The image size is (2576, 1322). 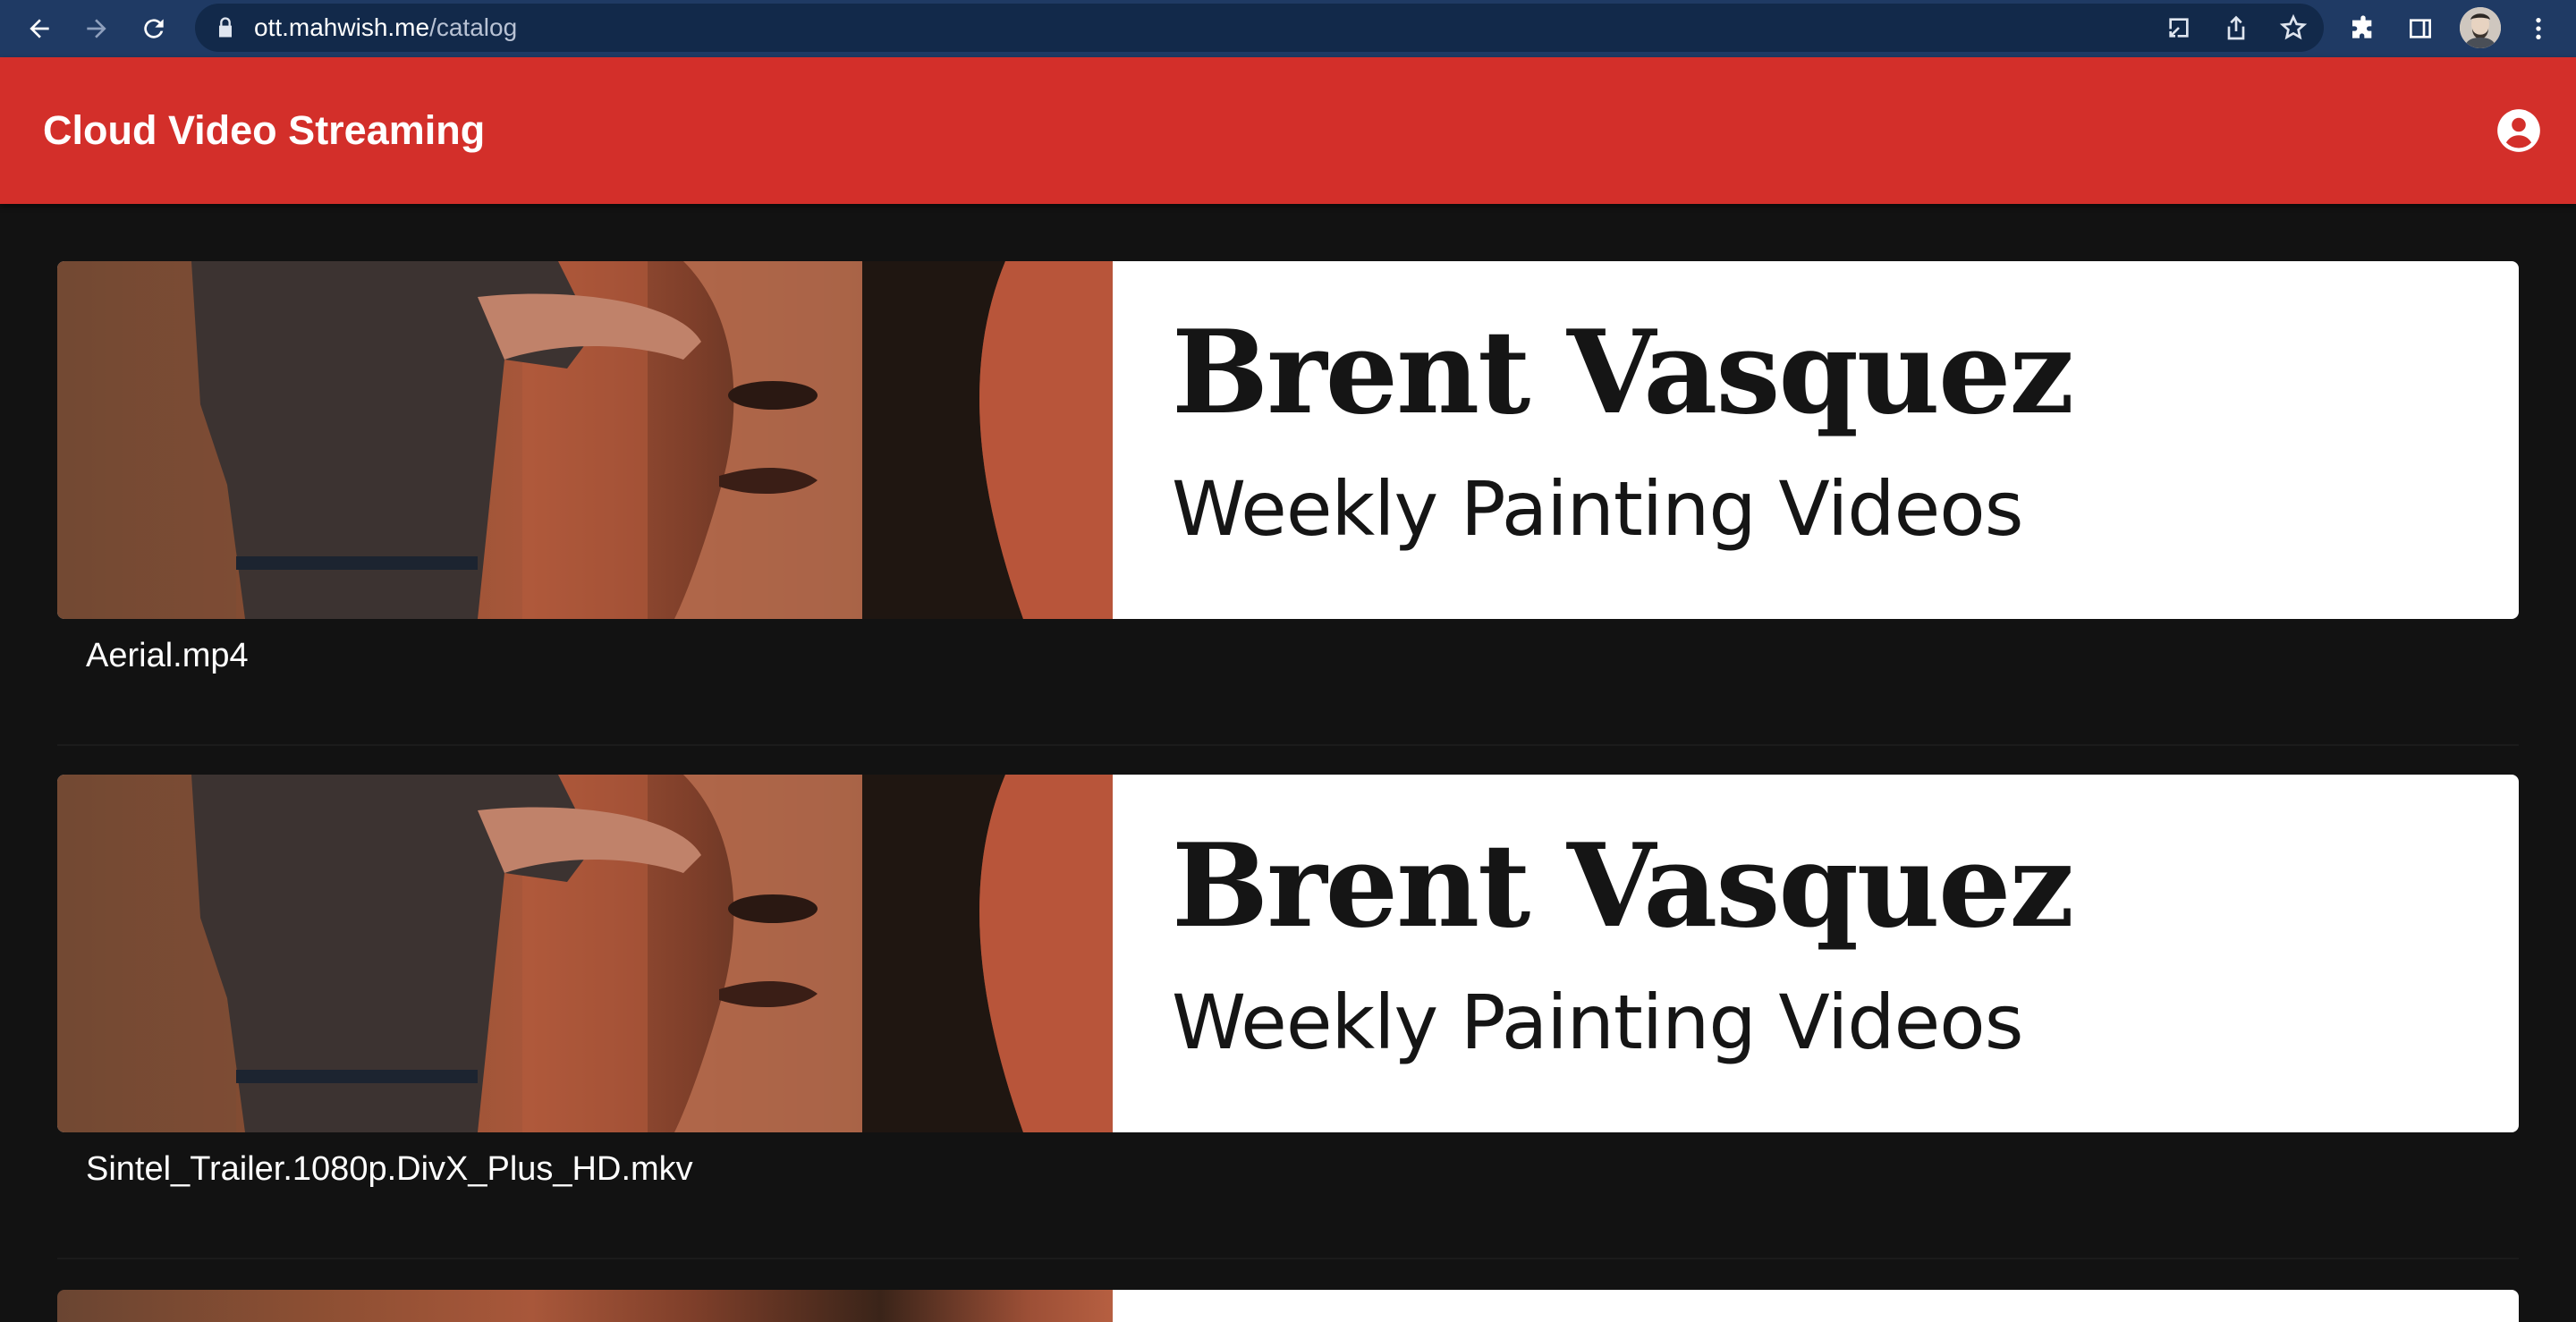 I want to click on profile-avatar, so click(x=2480, y=27).